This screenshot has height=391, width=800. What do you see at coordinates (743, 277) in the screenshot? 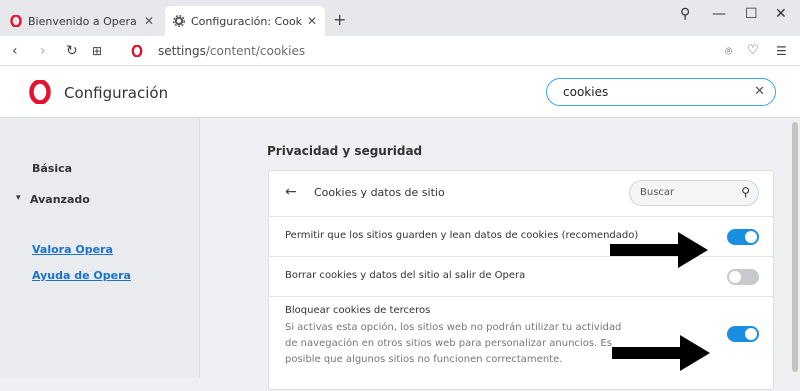
I see `clear-on-exit-toggle` at bounding box center [743, 277].